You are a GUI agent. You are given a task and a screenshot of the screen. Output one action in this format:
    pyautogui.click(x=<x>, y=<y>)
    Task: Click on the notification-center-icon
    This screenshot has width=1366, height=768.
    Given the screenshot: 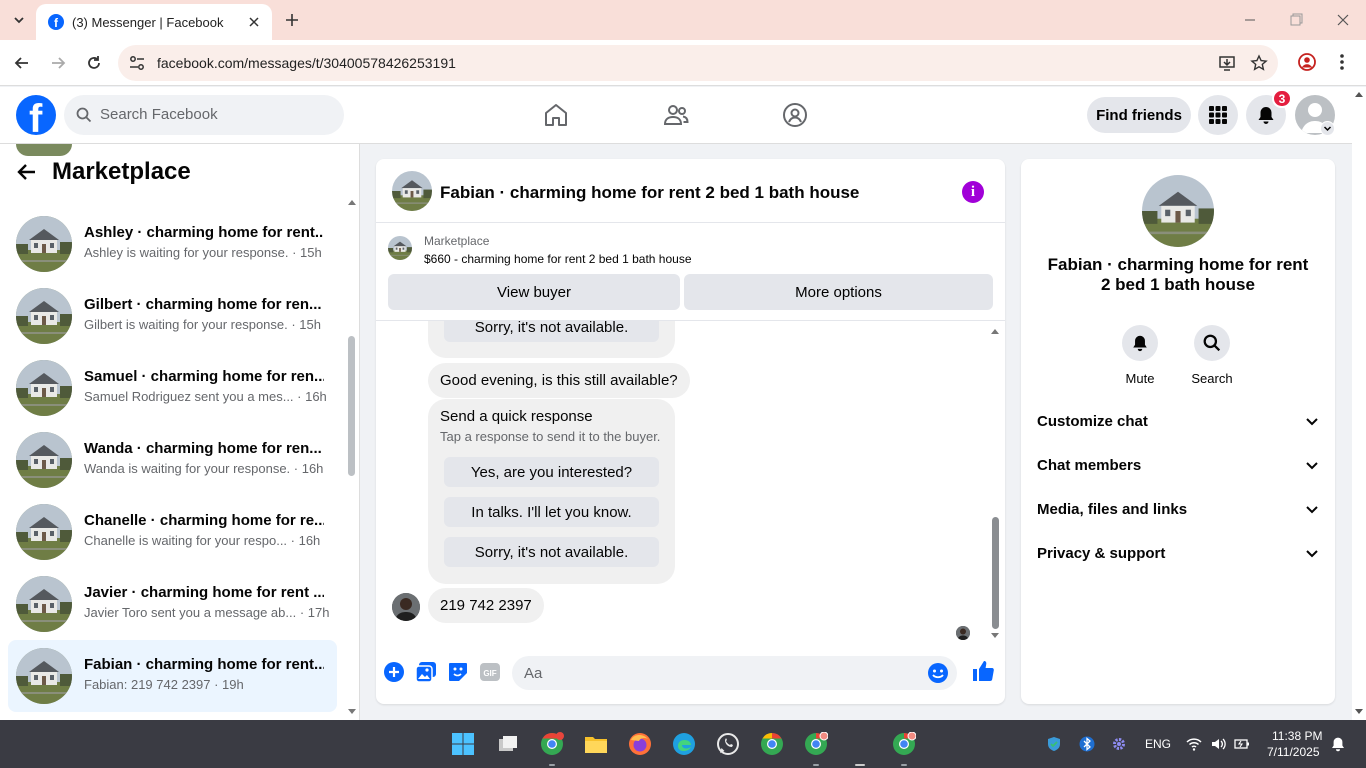 What is the action you would take?
    pyautogui.click(x=1338, y=744)
    